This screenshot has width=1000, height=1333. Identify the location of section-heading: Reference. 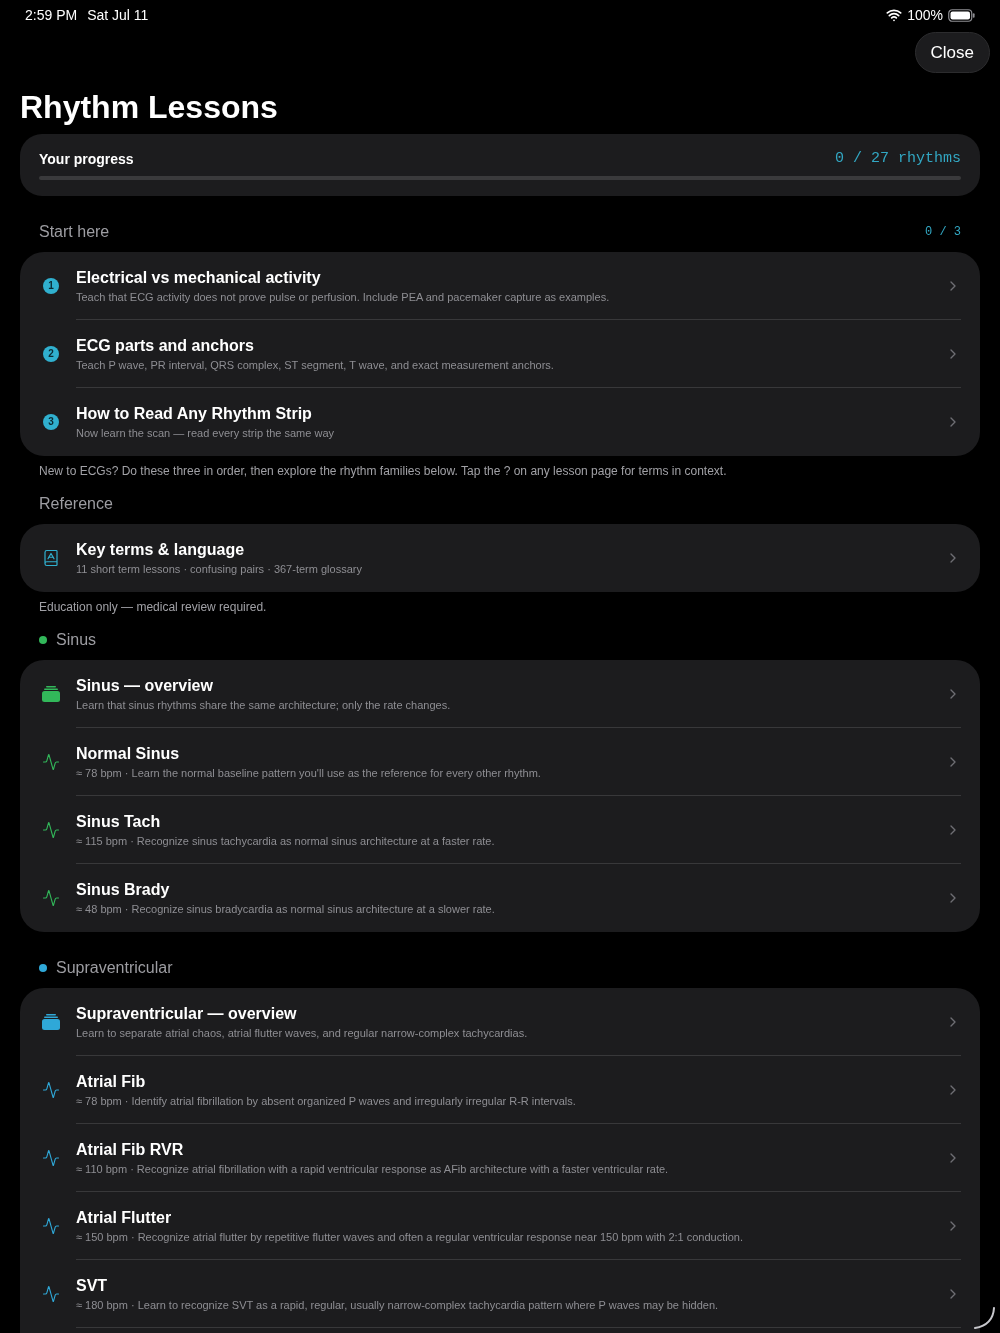
(76, 504).